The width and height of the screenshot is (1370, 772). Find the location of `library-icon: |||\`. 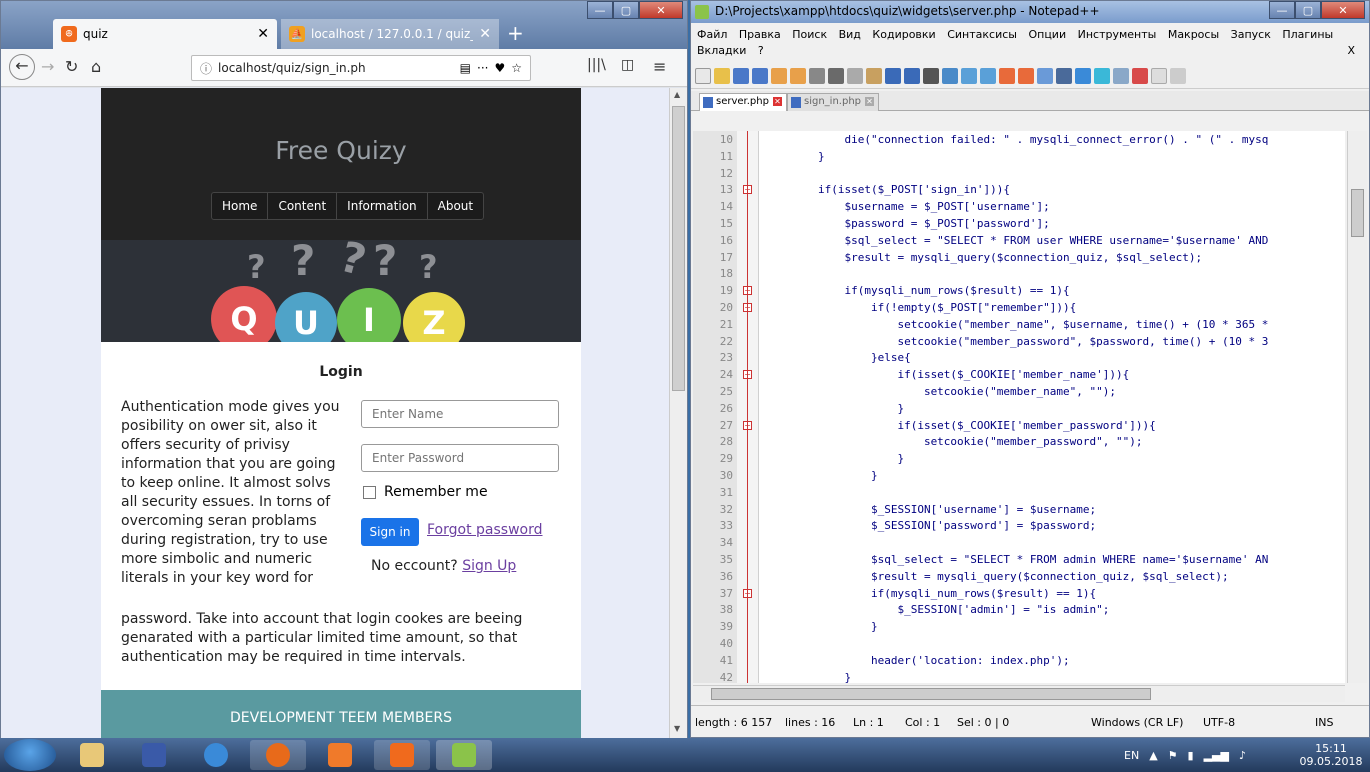

library-icon: |||\ is located at coordinates (596, 65).